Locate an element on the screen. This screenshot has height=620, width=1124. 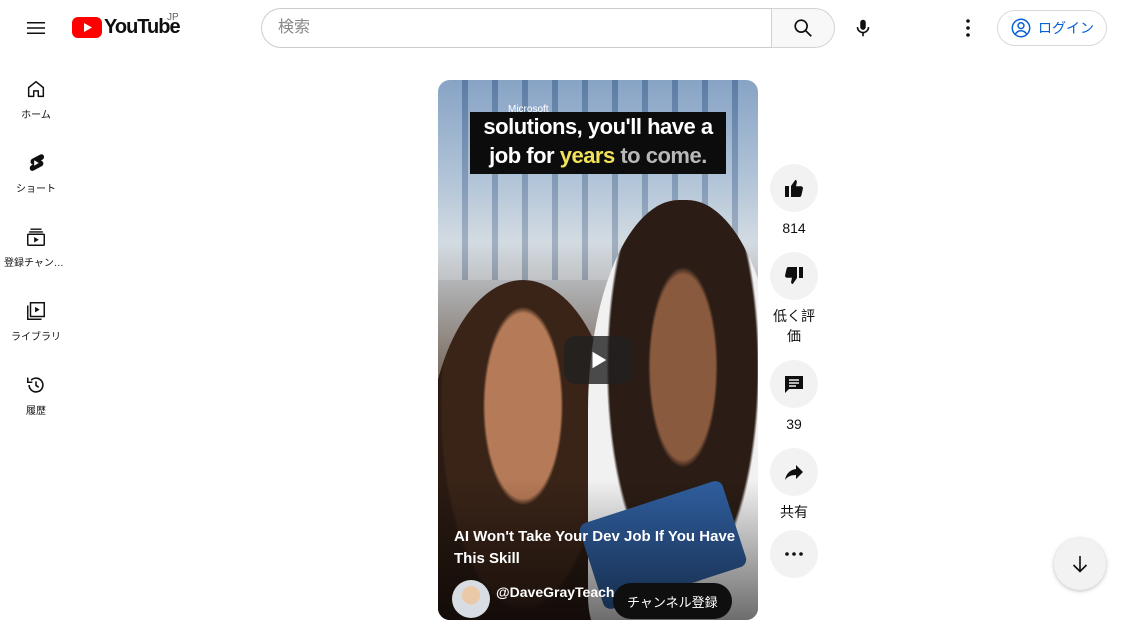
search-box is located at coordinates (548, 28).